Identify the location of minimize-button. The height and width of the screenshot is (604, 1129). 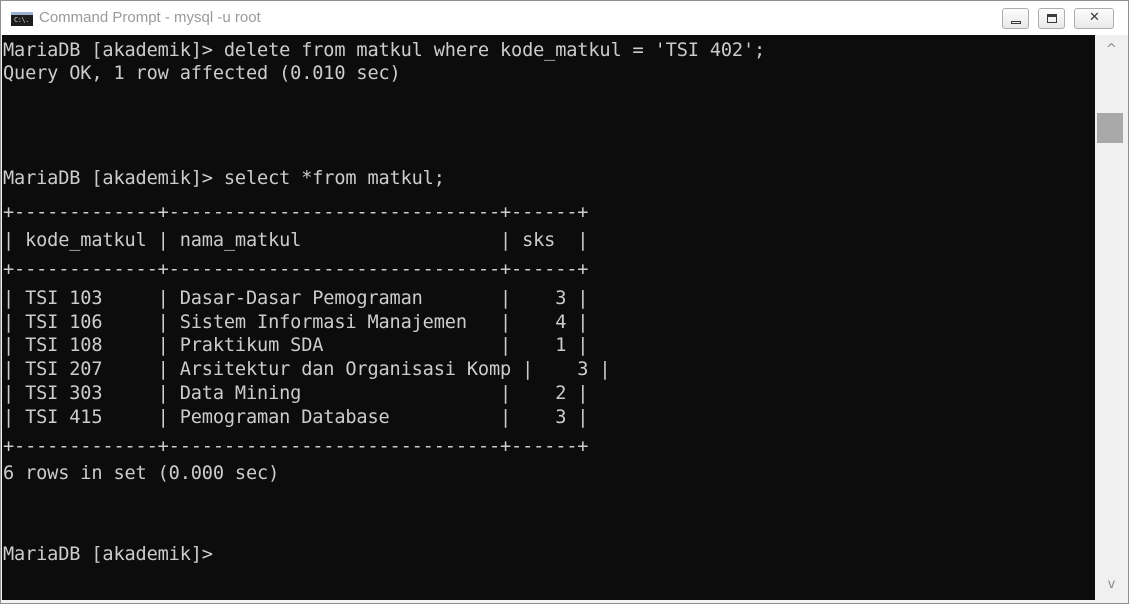
(1015, 18).